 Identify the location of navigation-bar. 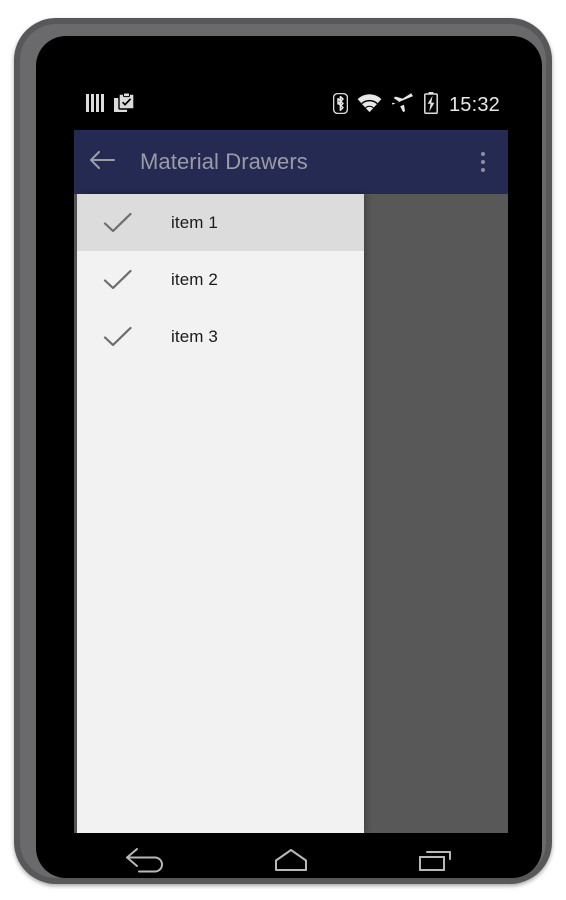
(291, 855).